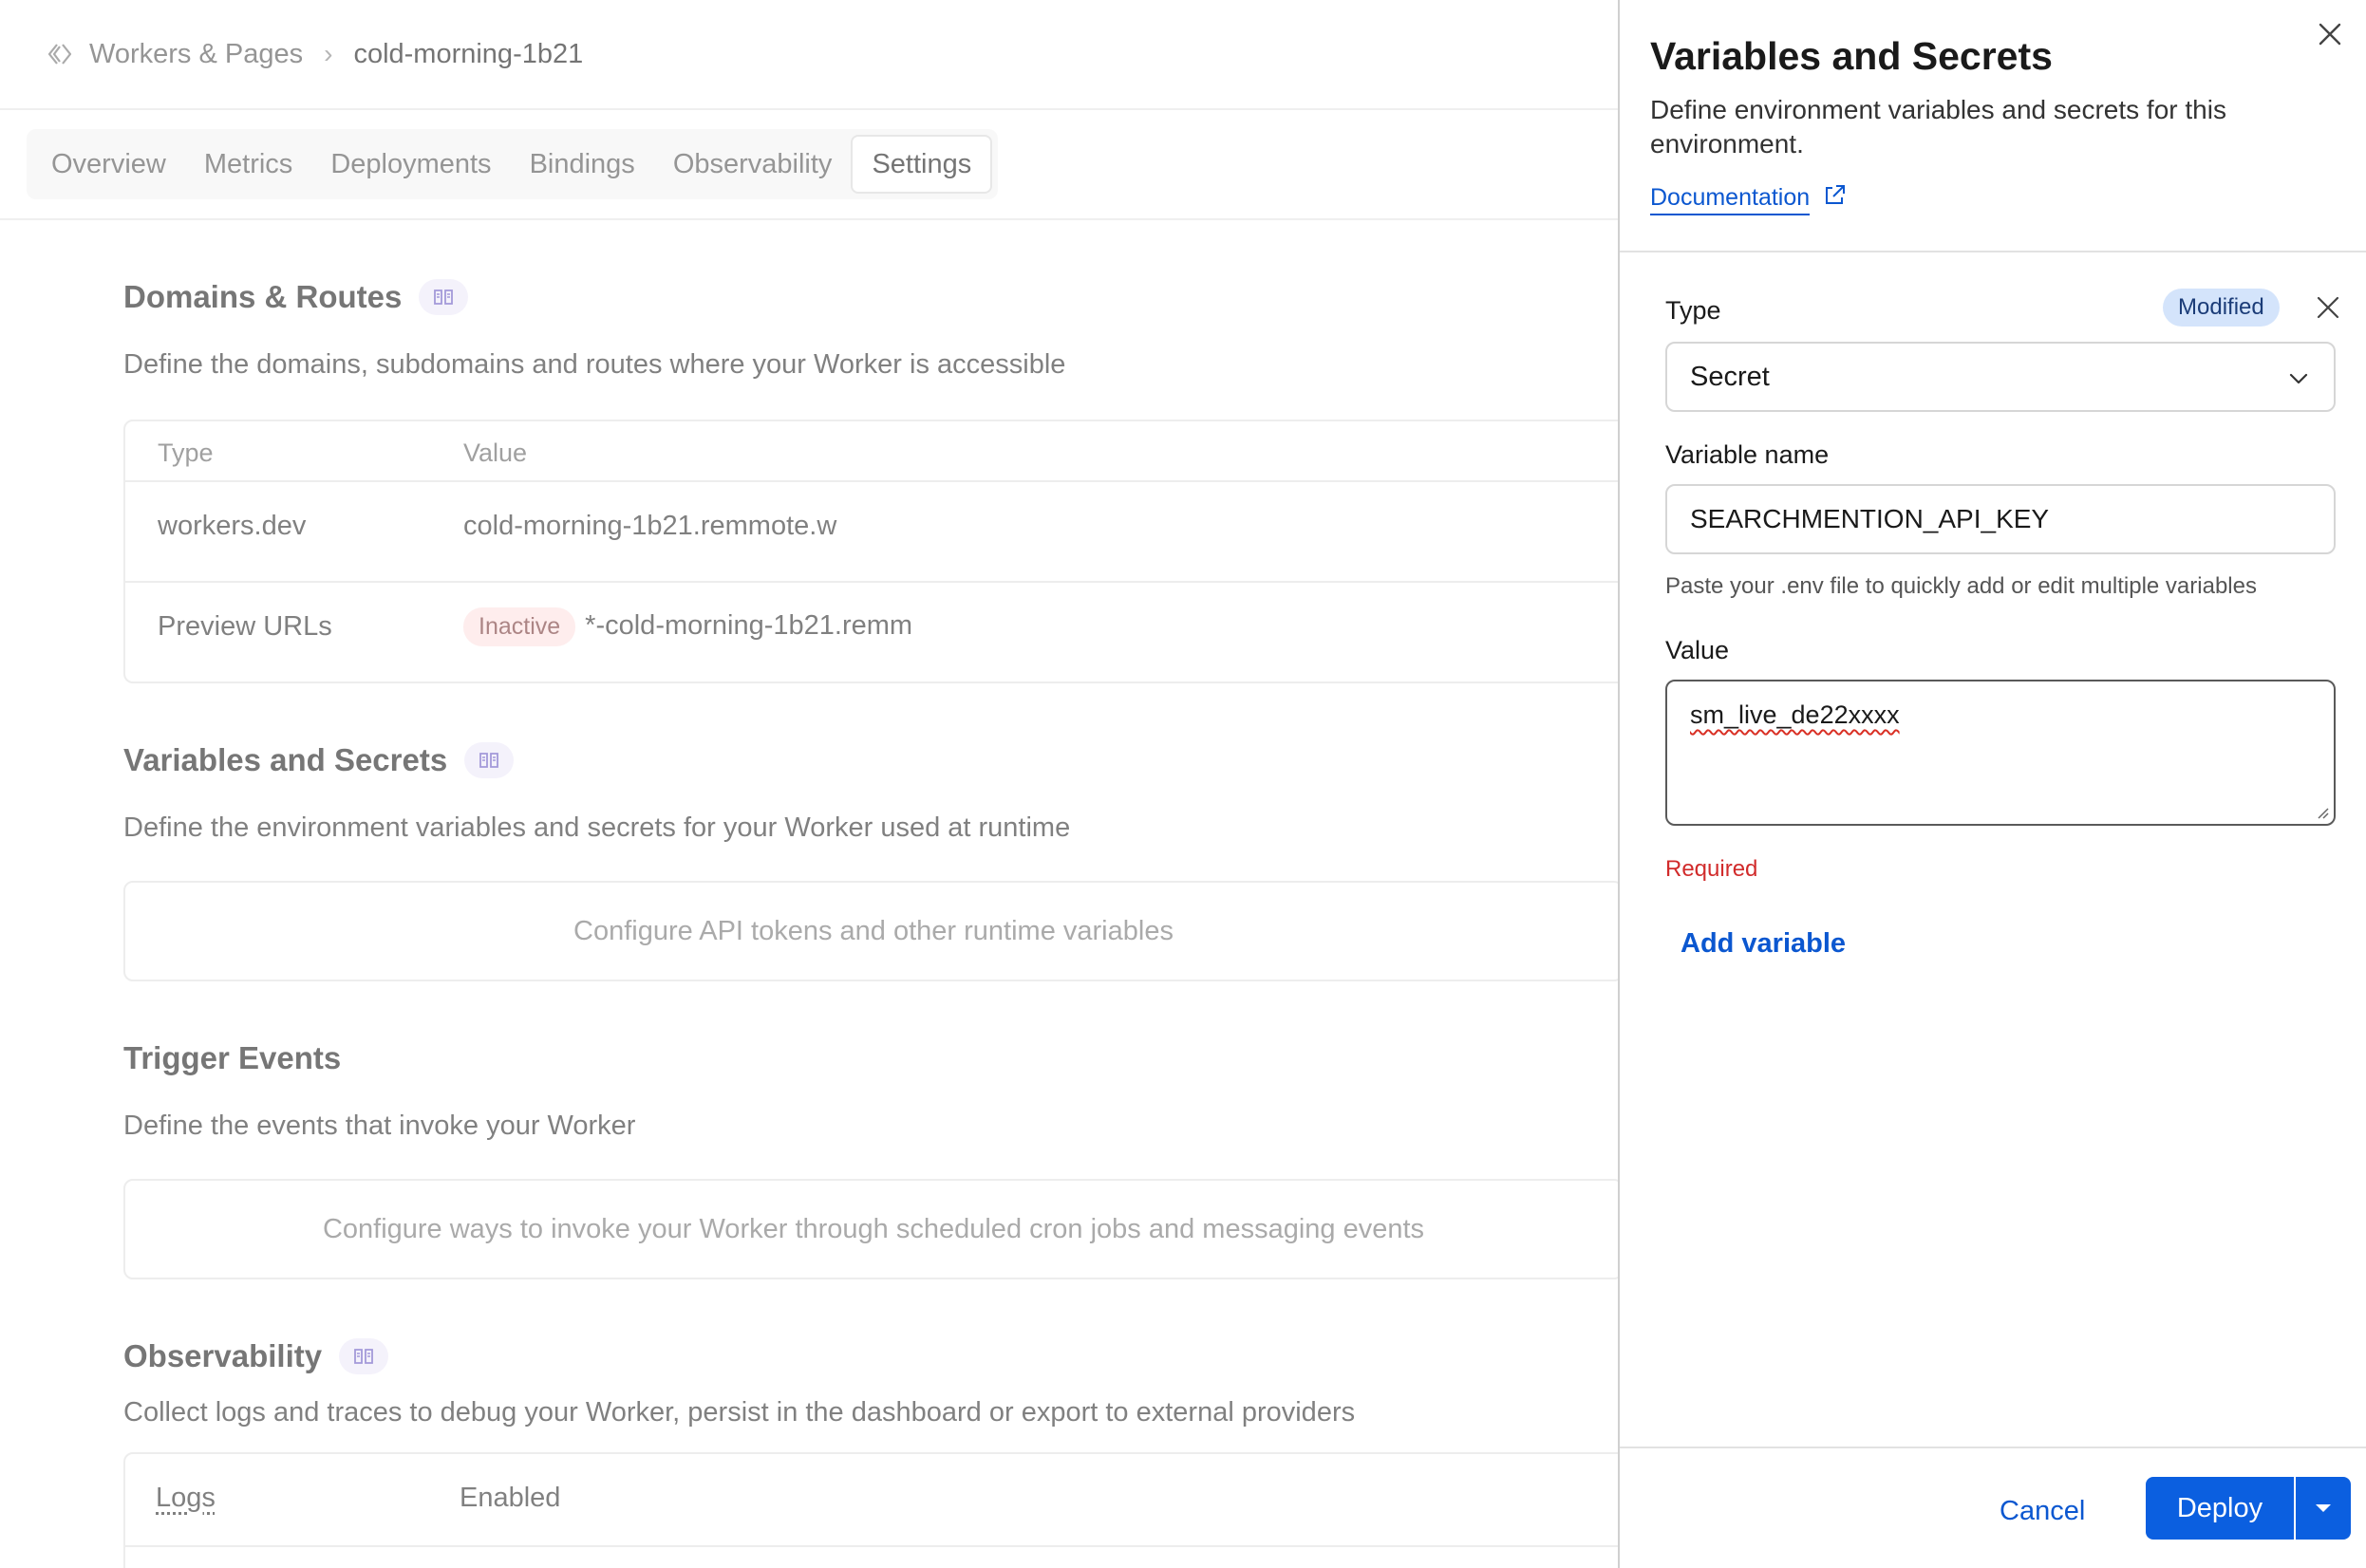  What do you see at coordinates (1693, 310) in the screenshot?
I see `type-label: Type` at bounding box center [1693, 310].